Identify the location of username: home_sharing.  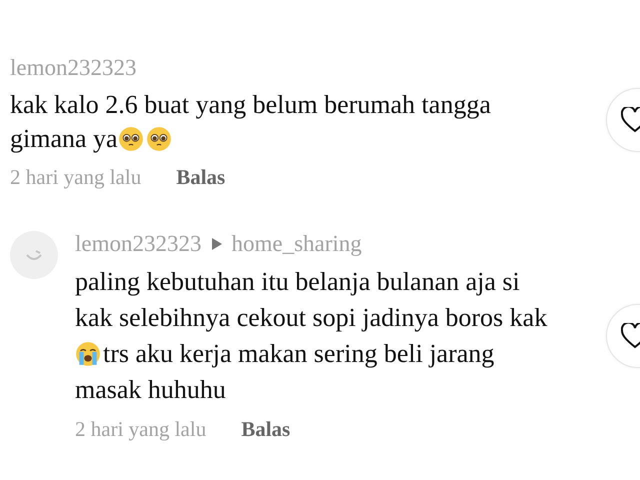
(297, 244).